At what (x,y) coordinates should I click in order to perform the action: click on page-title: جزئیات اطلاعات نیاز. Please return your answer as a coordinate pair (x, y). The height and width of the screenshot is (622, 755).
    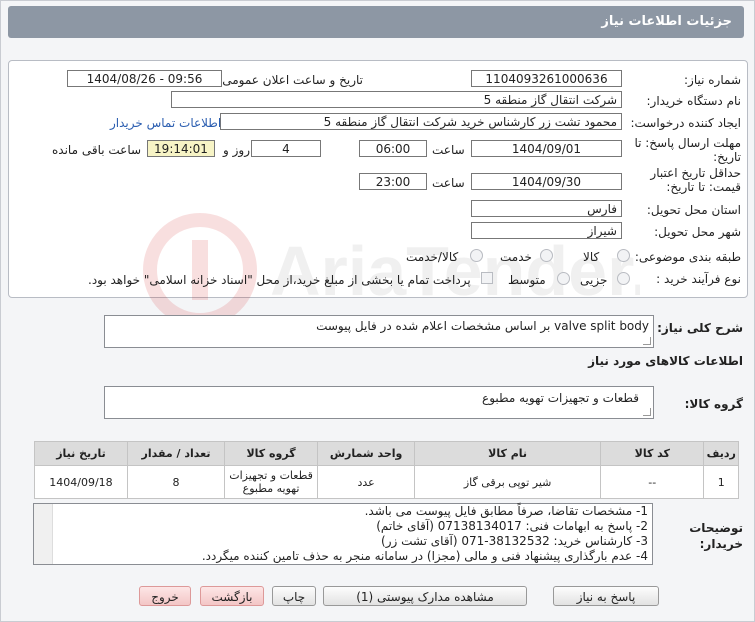
    Looking at the image, I should click on (666, 21).